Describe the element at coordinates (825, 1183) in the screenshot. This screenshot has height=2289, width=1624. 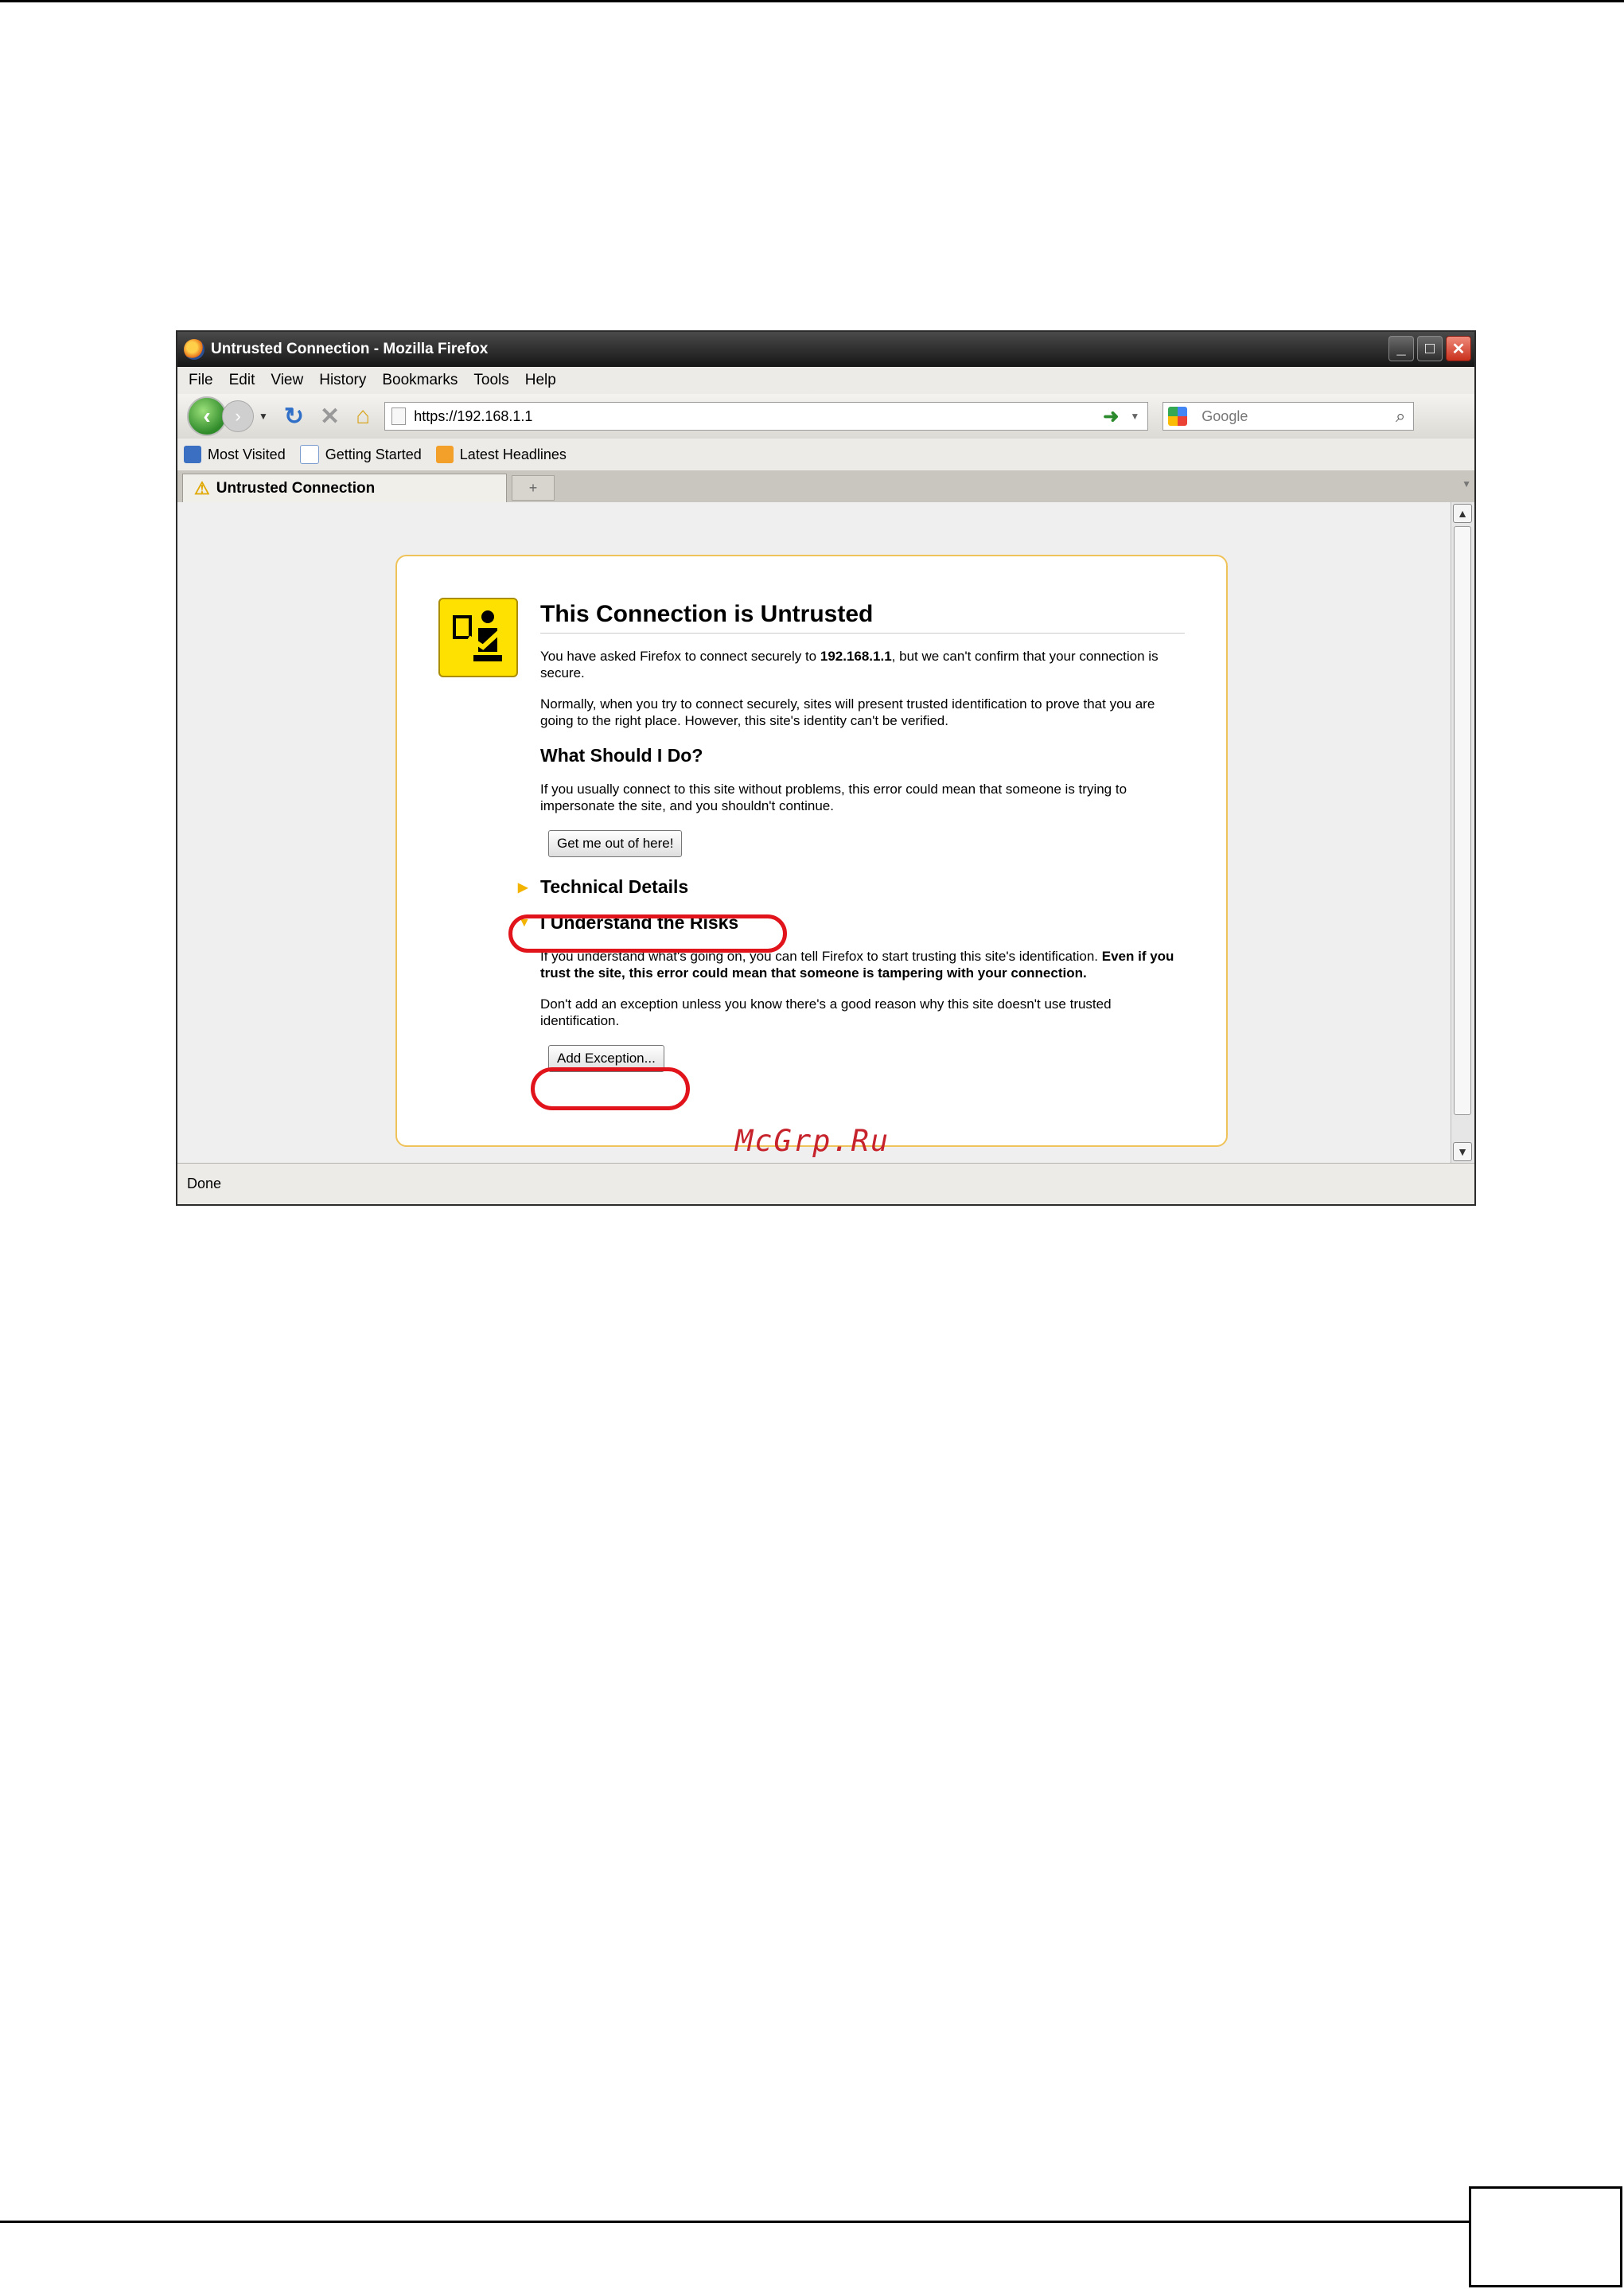
I see `status-bar: Done` at that location.